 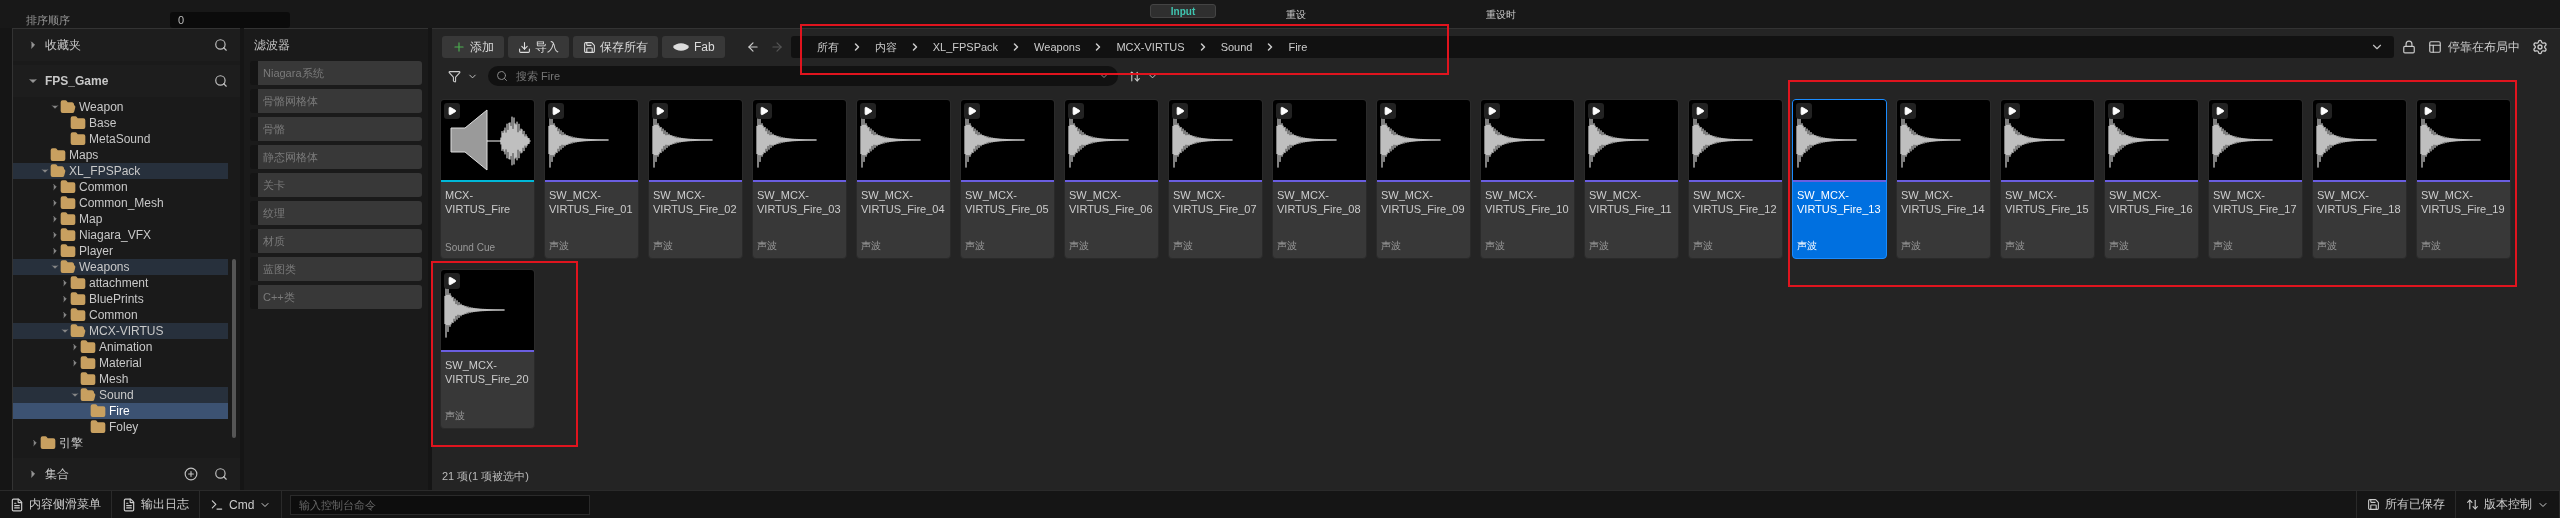 I want to click on asset-tile: SW_MCX-VIRTUS_Fire_09 声波, so click(x=1423, y=179).